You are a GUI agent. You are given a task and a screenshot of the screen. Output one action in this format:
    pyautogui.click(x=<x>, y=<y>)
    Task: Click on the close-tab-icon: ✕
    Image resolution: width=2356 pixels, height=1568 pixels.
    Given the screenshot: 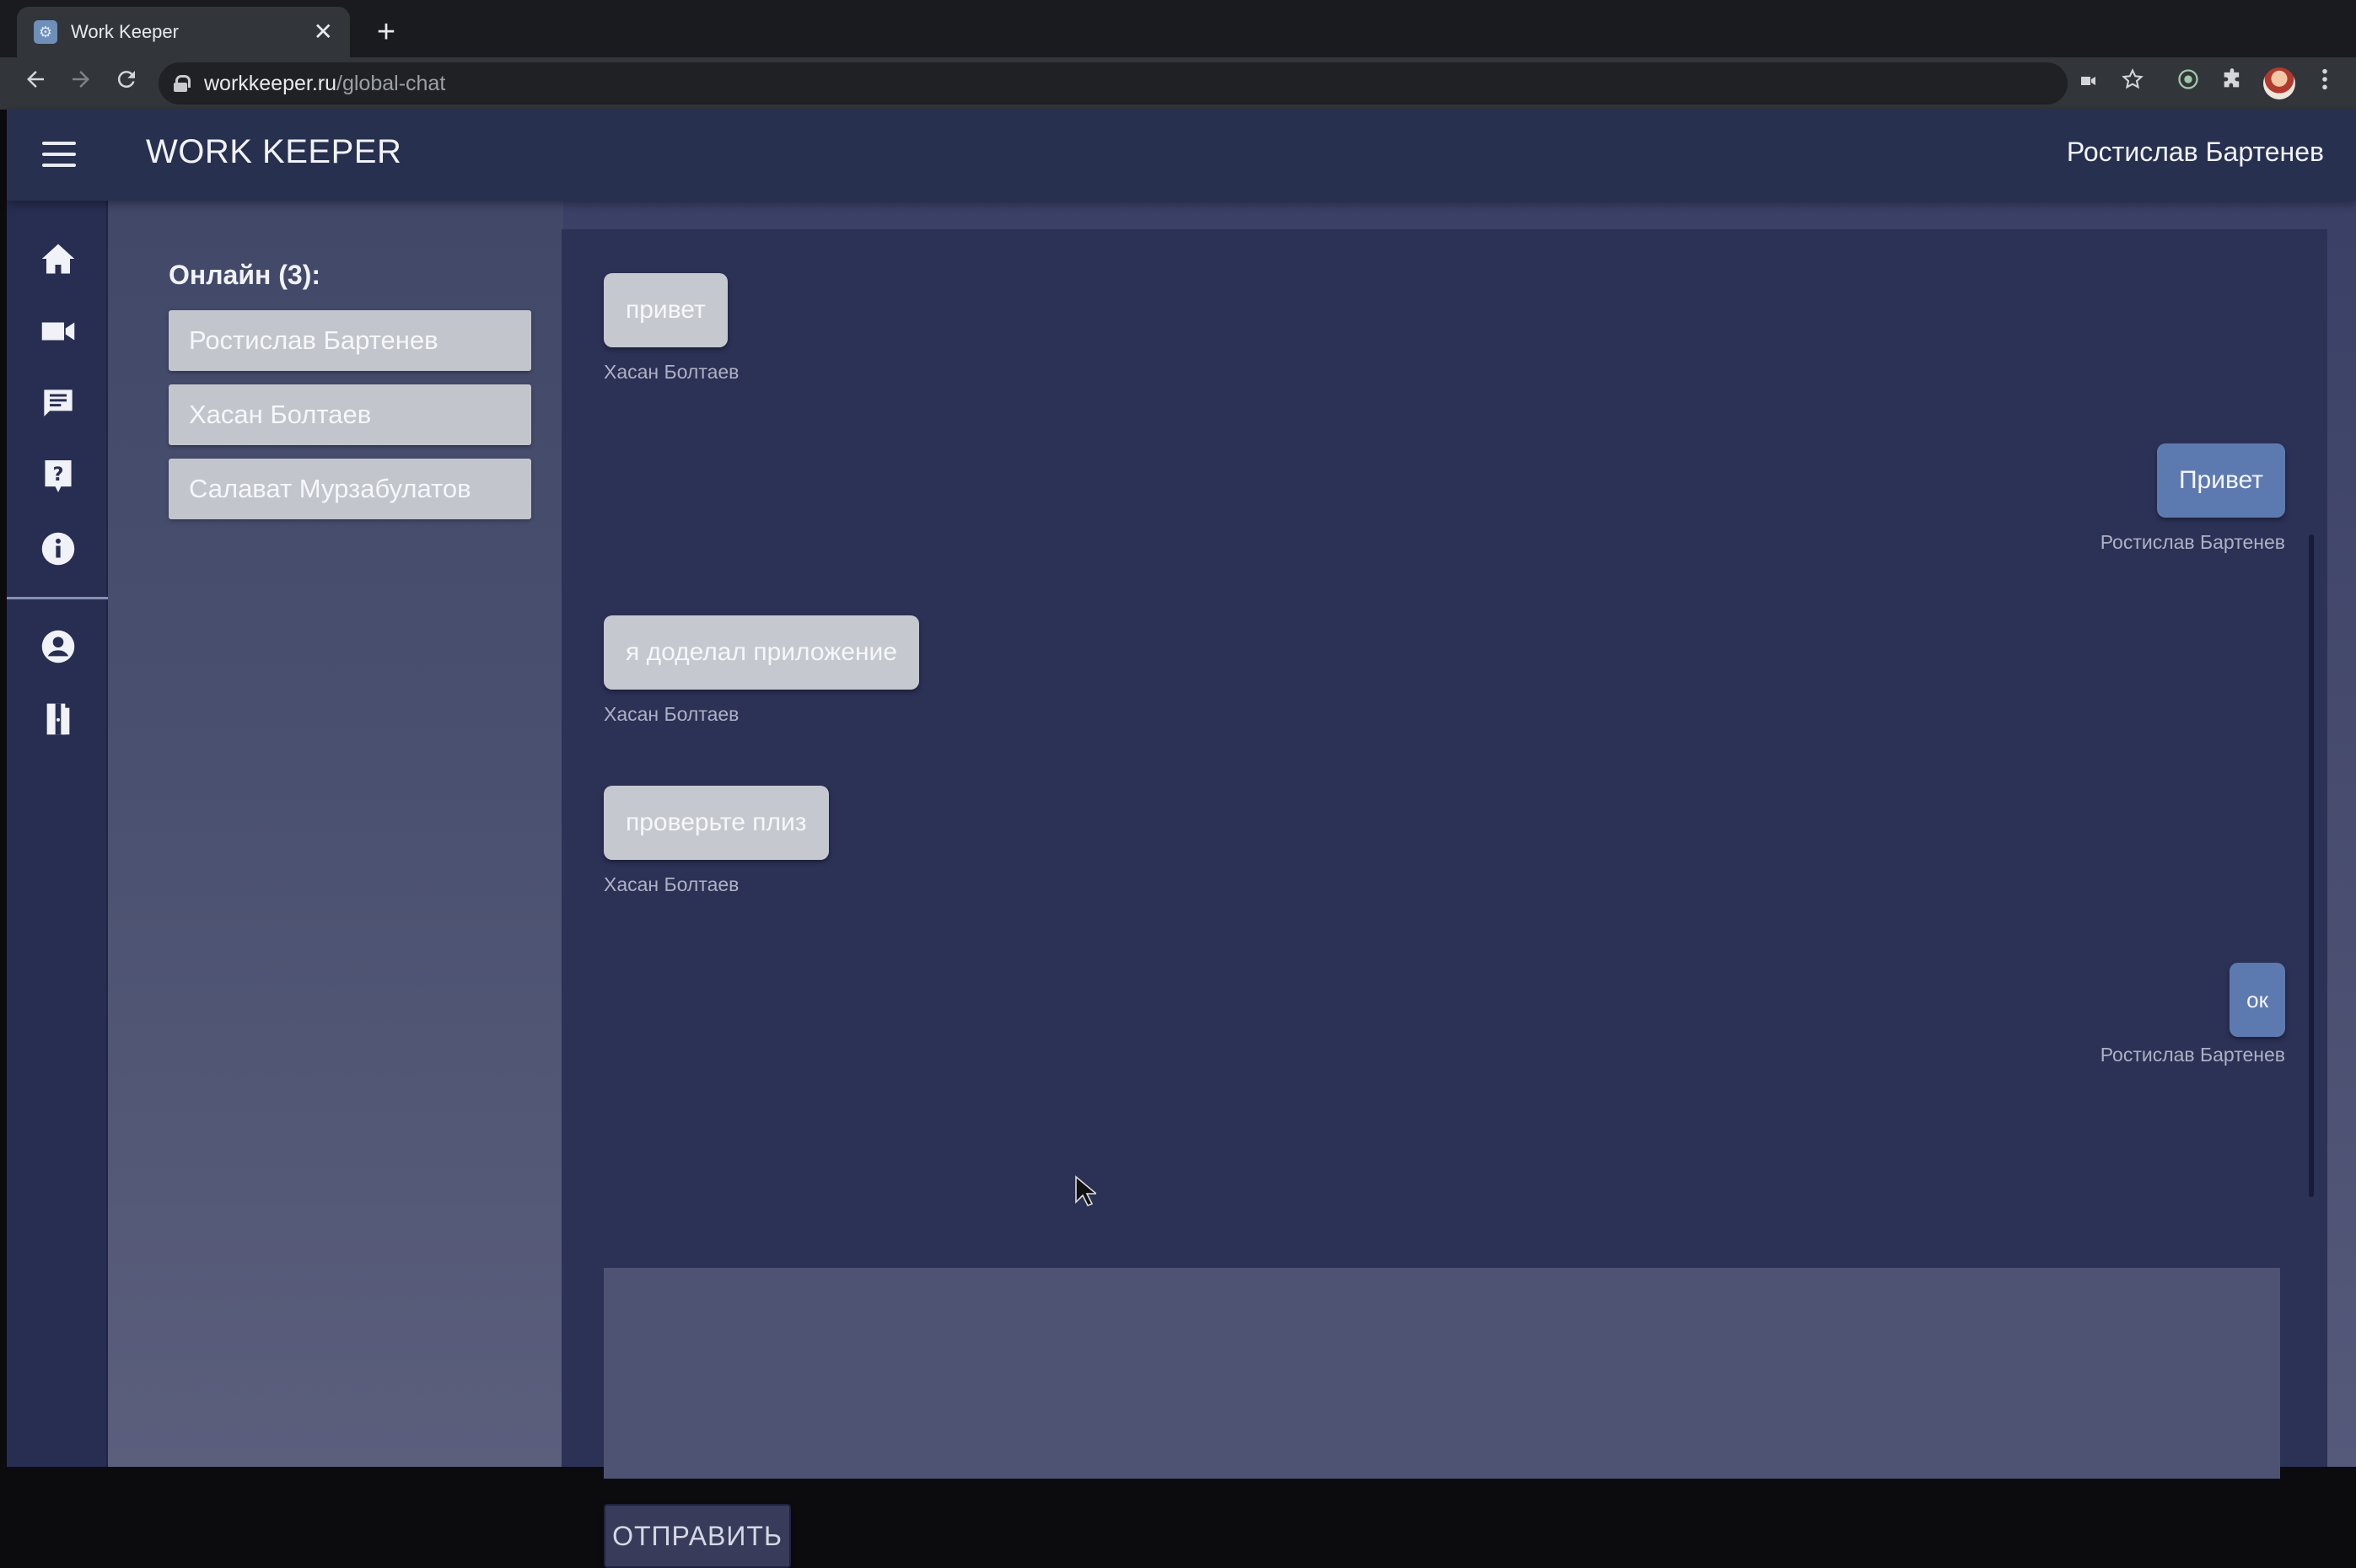 What is the action you would take?
    pyautogui.click(x=323, y=32)
    